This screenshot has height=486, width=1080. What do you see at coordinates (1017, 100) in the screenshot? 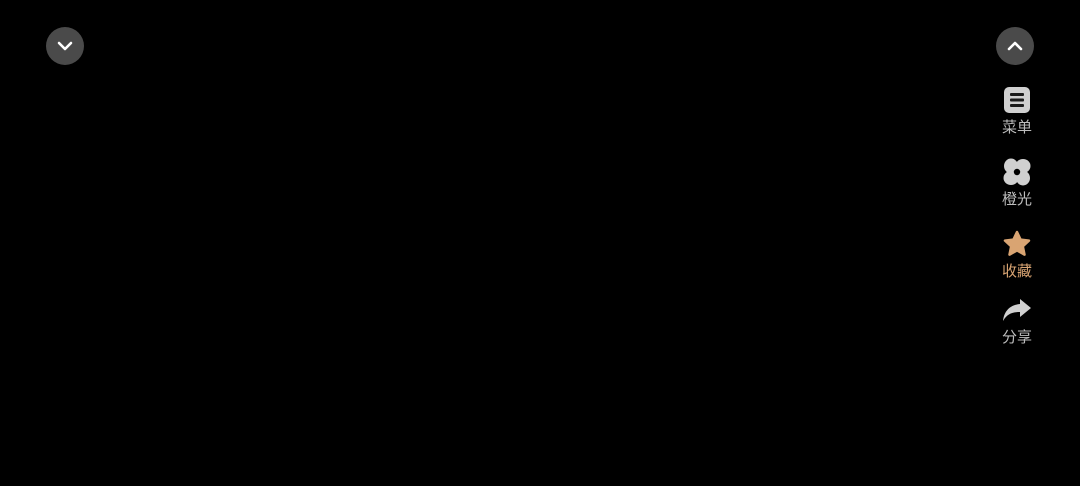
I see `menu-list-icon` at bounding box center [1017, 100].